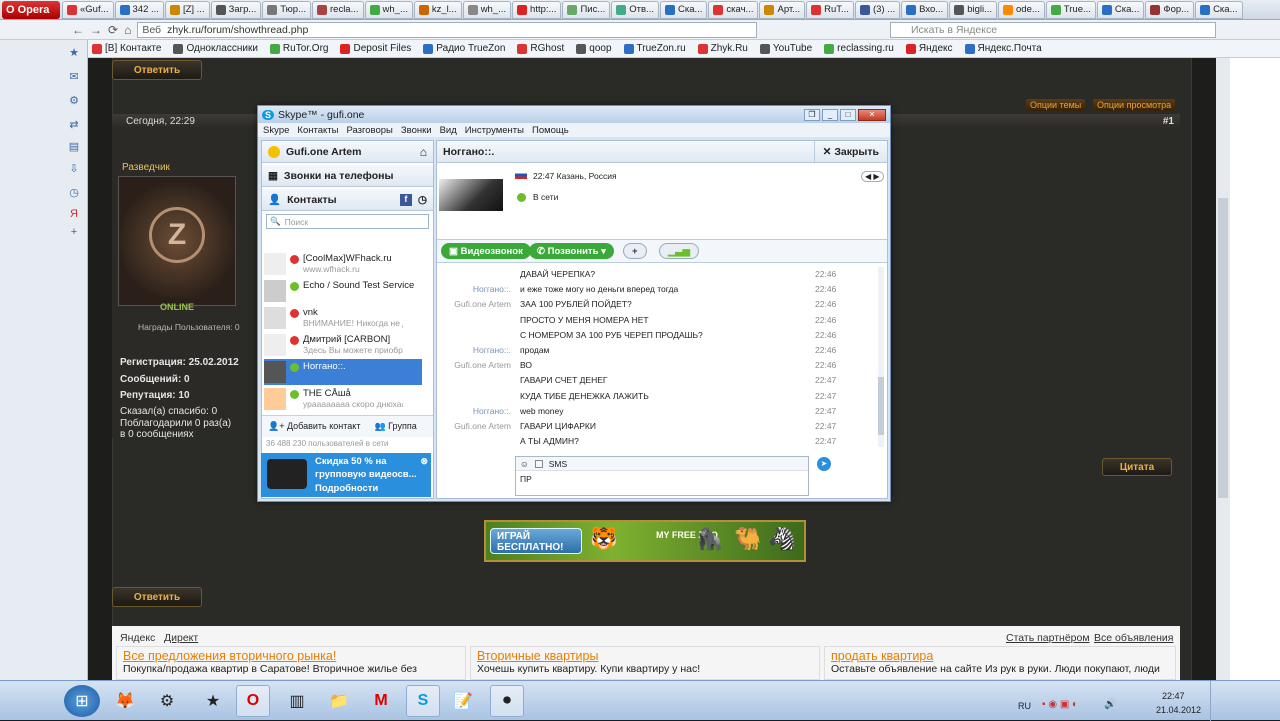 The width and height of the screenshot is (1280, 721). I want to click on bookmark-item: RuTor.Org, so click(298, 48).